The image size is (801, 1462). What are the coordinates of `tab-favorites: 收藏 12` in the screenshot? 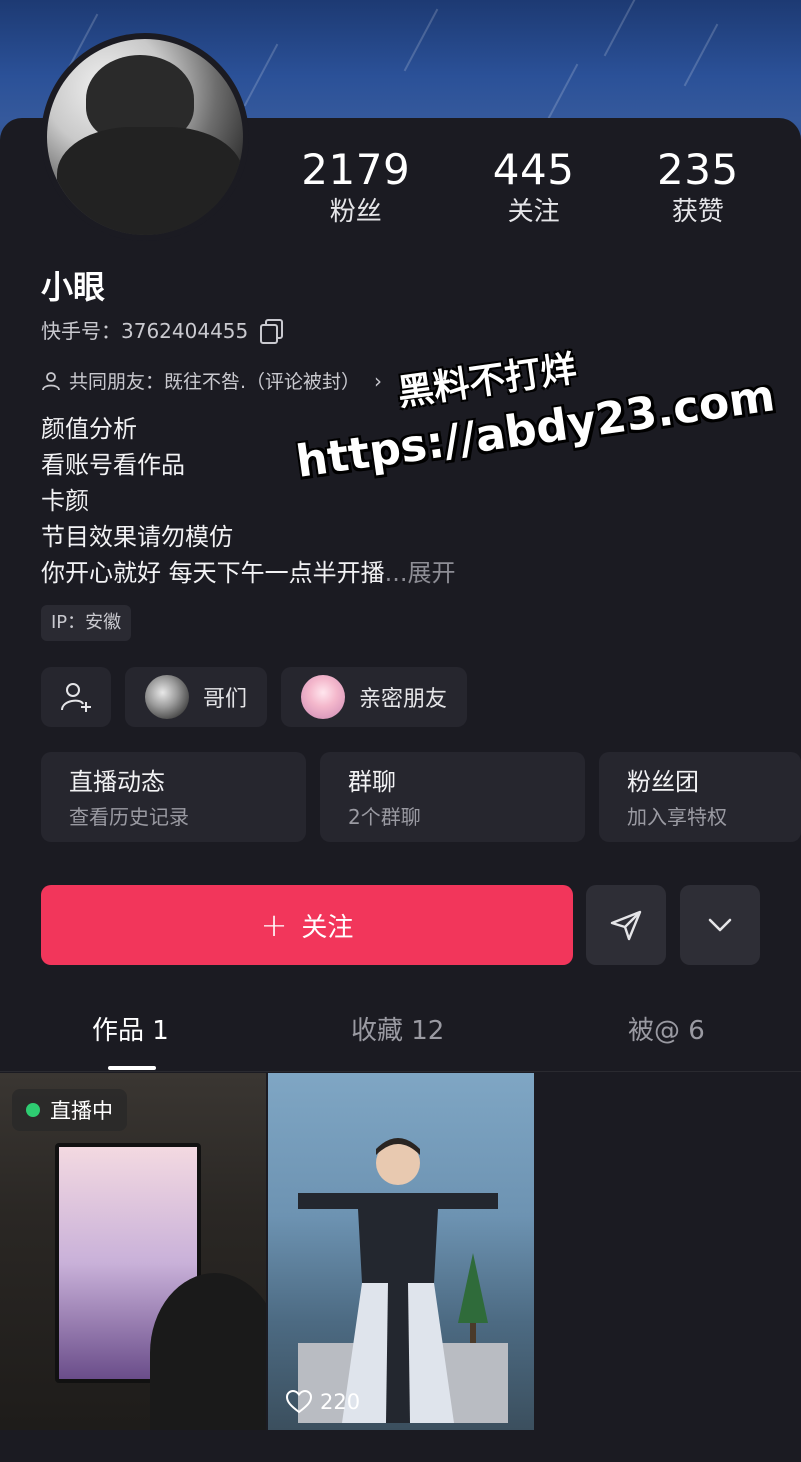 It's located at (397, 1028).